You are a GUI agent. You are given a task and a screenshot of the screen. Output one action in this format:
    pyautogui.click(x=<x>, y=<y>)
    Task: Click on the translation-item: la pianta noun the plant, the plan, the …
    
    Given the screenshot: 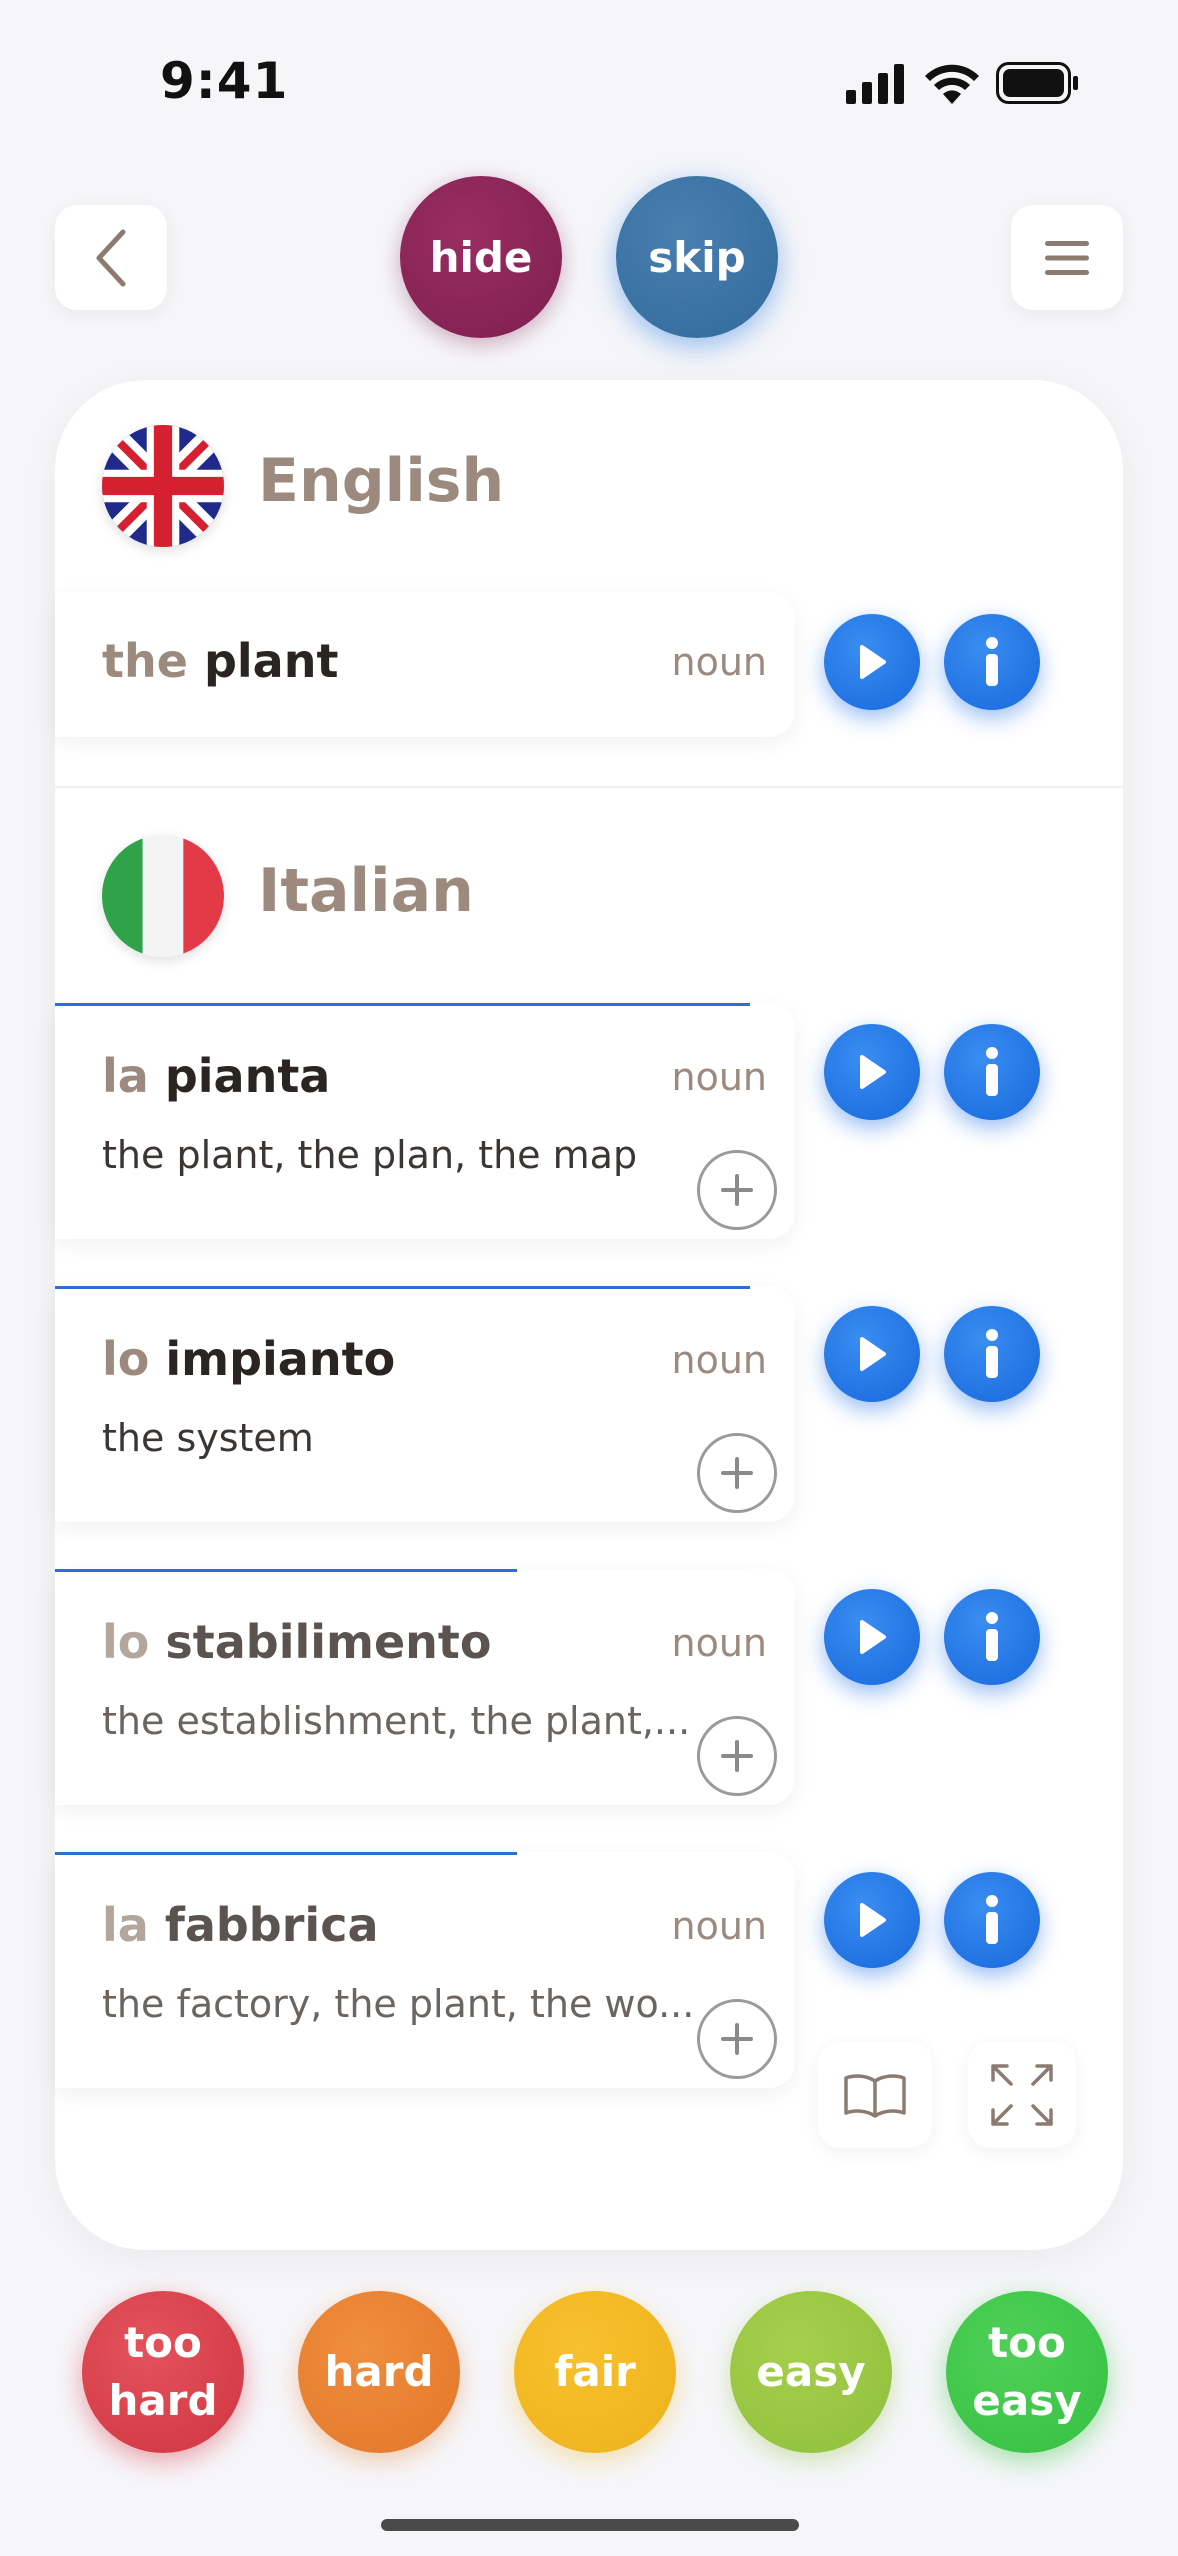 What is the action you would take?
    pyautogui.click(x=425, y=1121)
    